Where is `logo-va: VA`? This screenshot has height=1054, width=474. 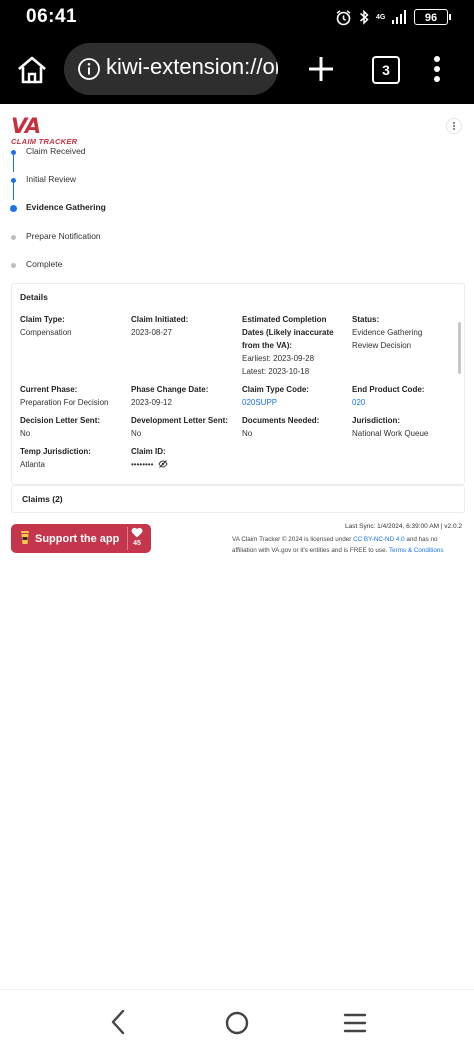
logo-va: VA is located at coordinates (26, 126).